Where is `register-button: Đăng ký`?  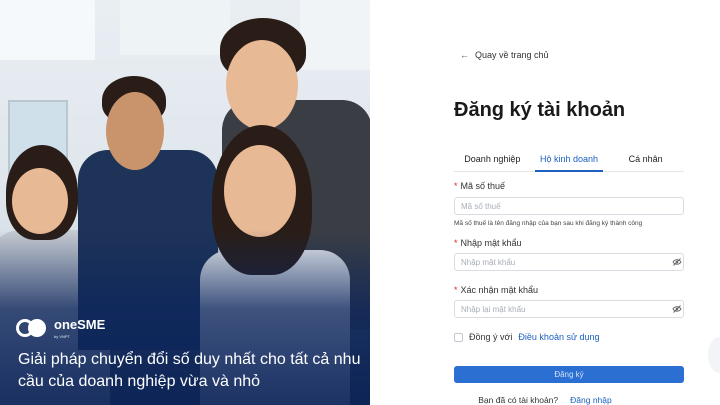 register-button: Đăng ký is located at coordinates (569, 374).